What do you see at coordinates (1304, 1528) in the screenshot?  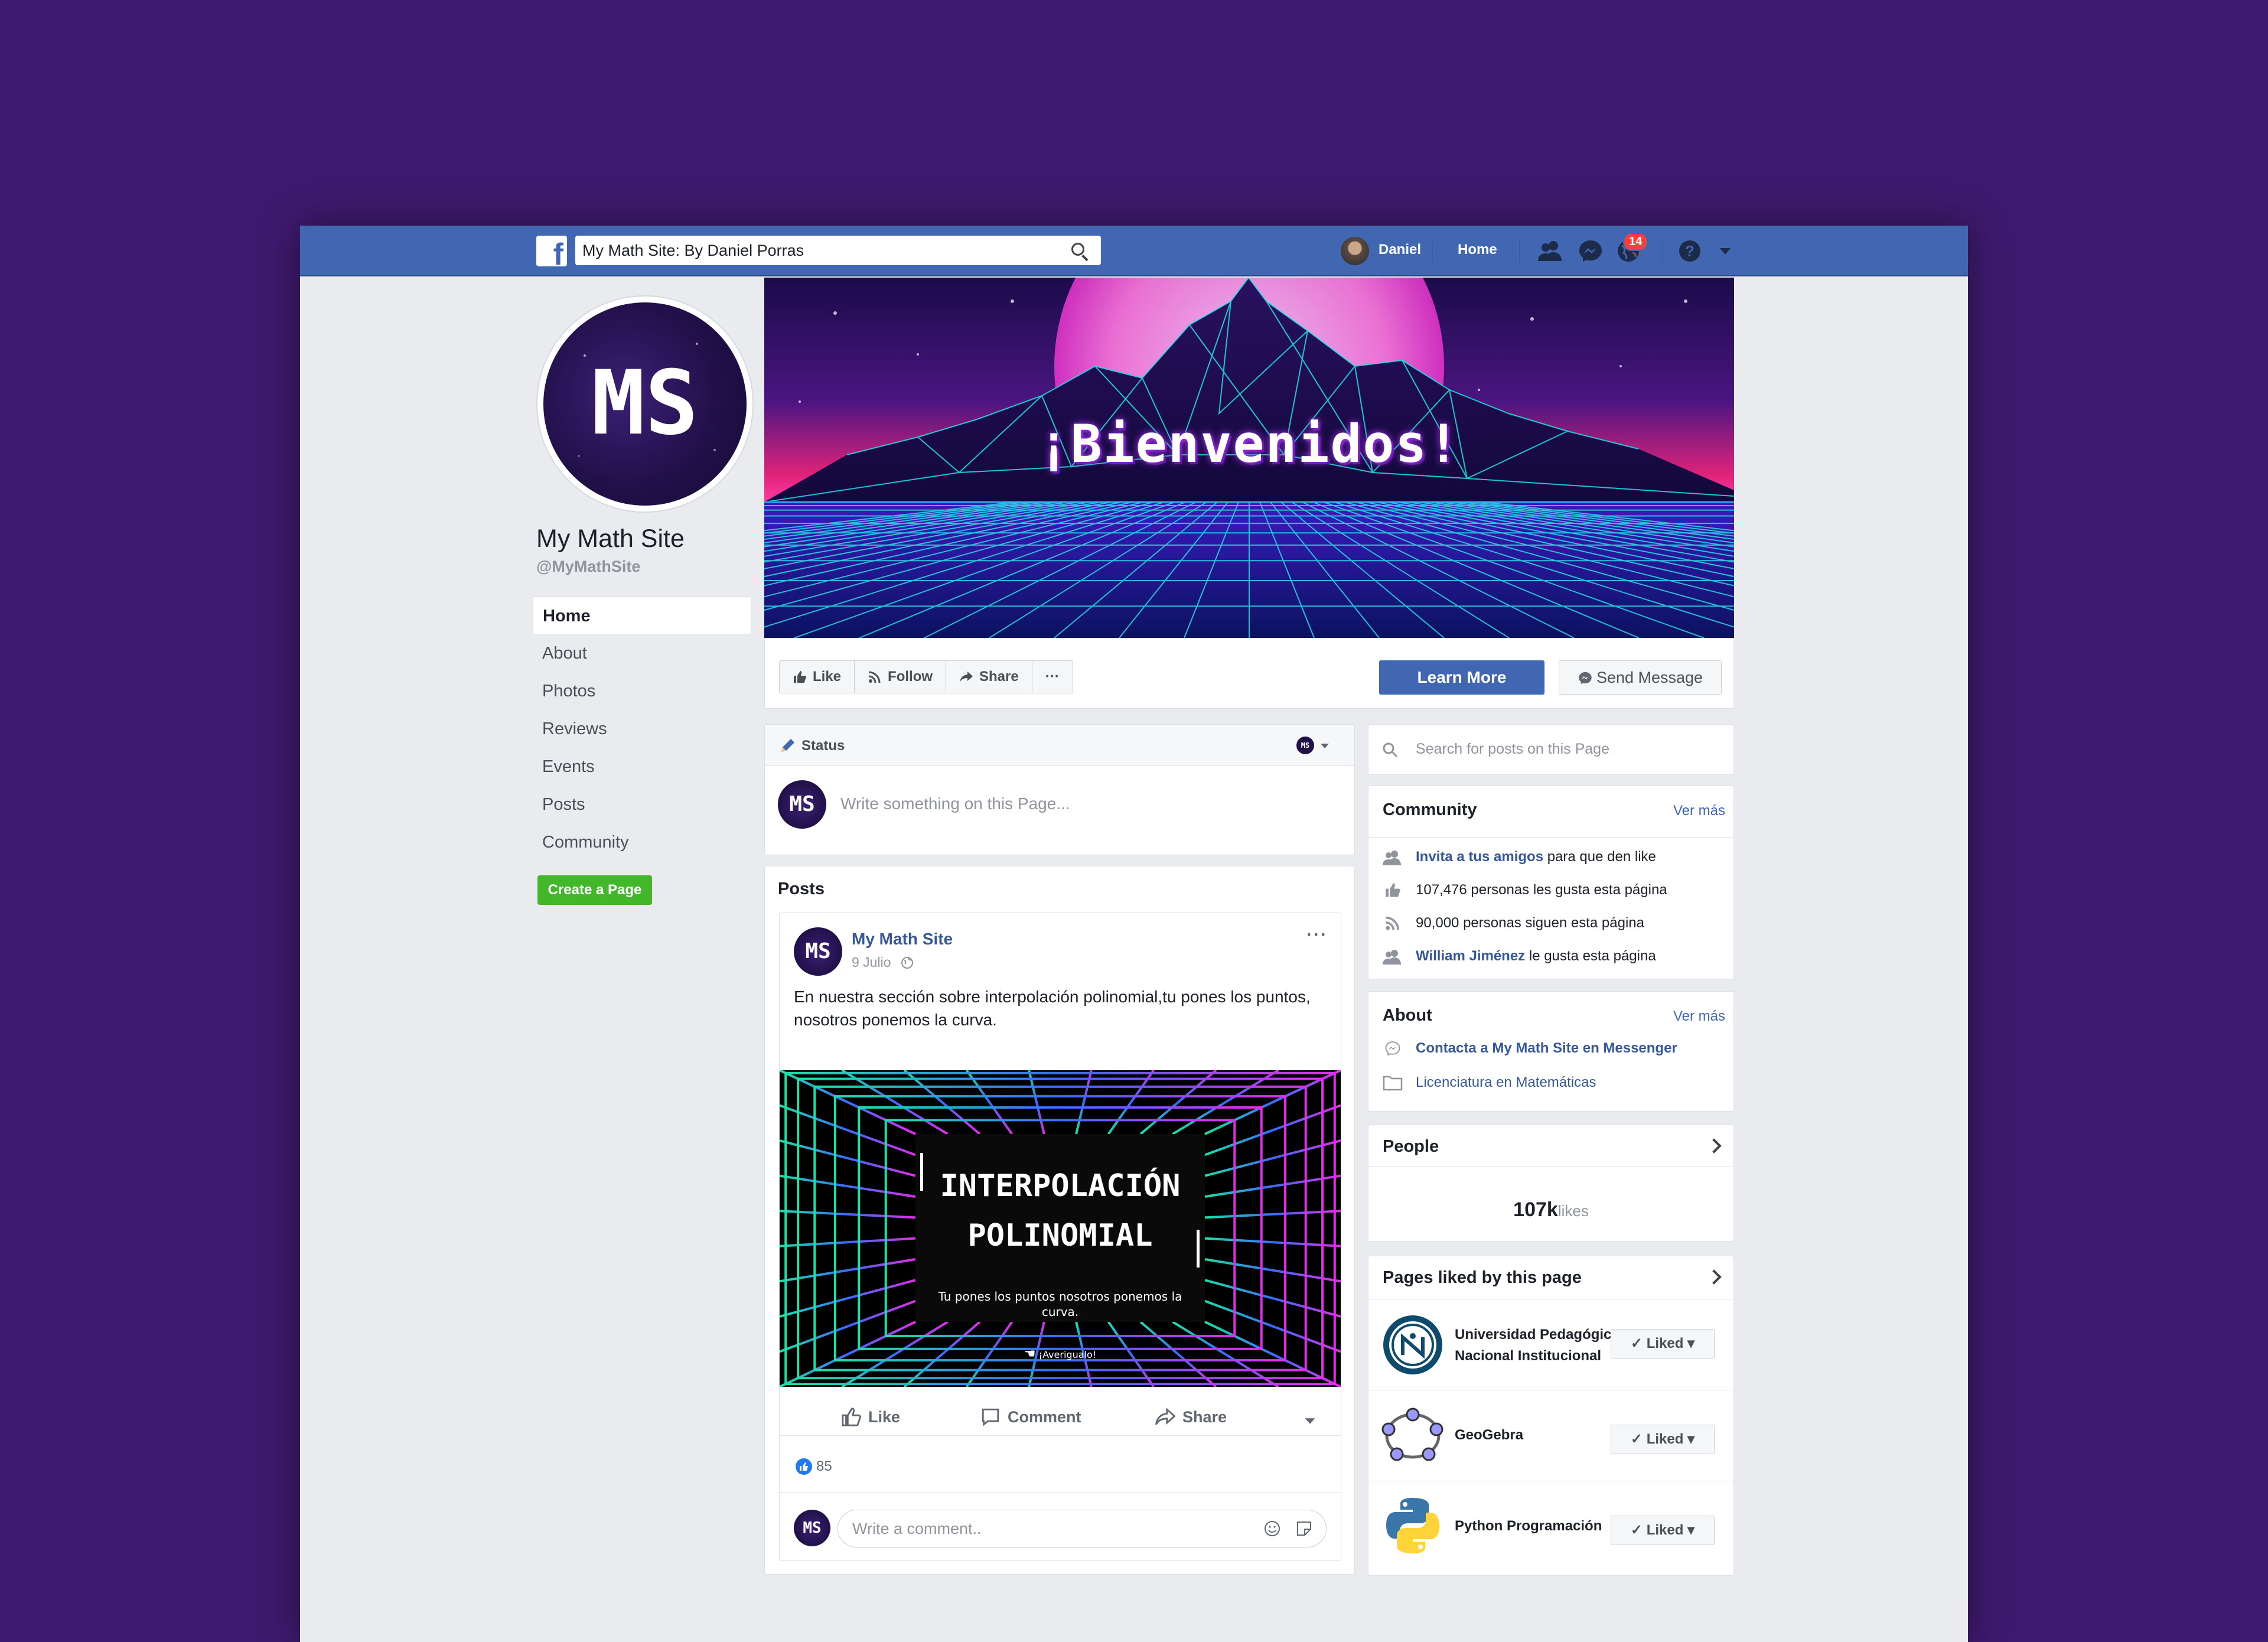 I see `sticker-icon` at bounding box center [1304, 1528].